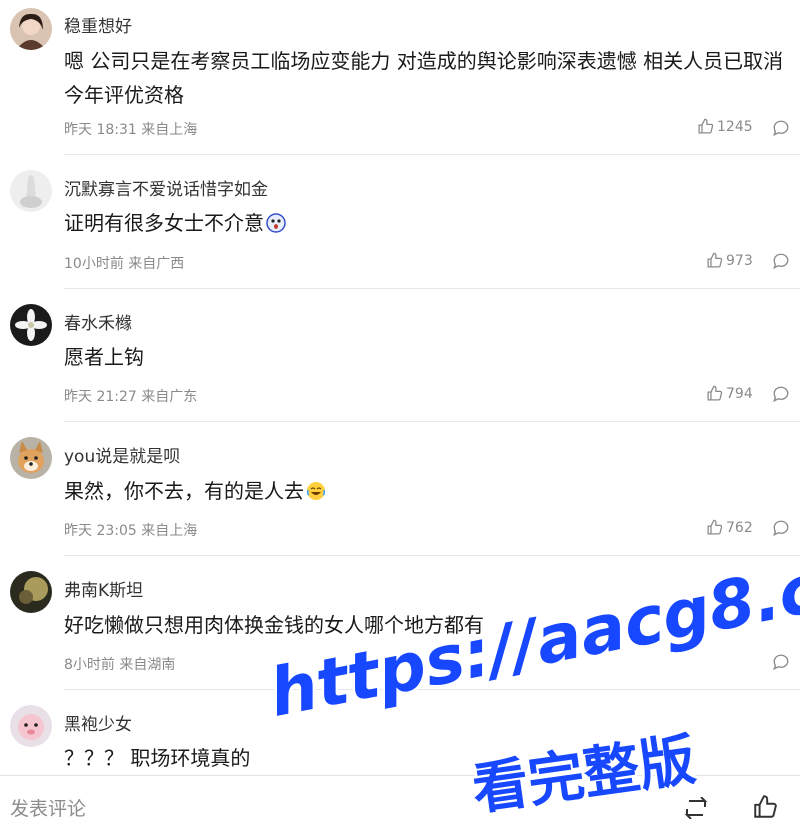 The height and width of the screenshot is (840, 800). Describe the element at coordinates (424, 223) in the screenshot. I see `comment-text: 证明有很多女士不介意` at that location.